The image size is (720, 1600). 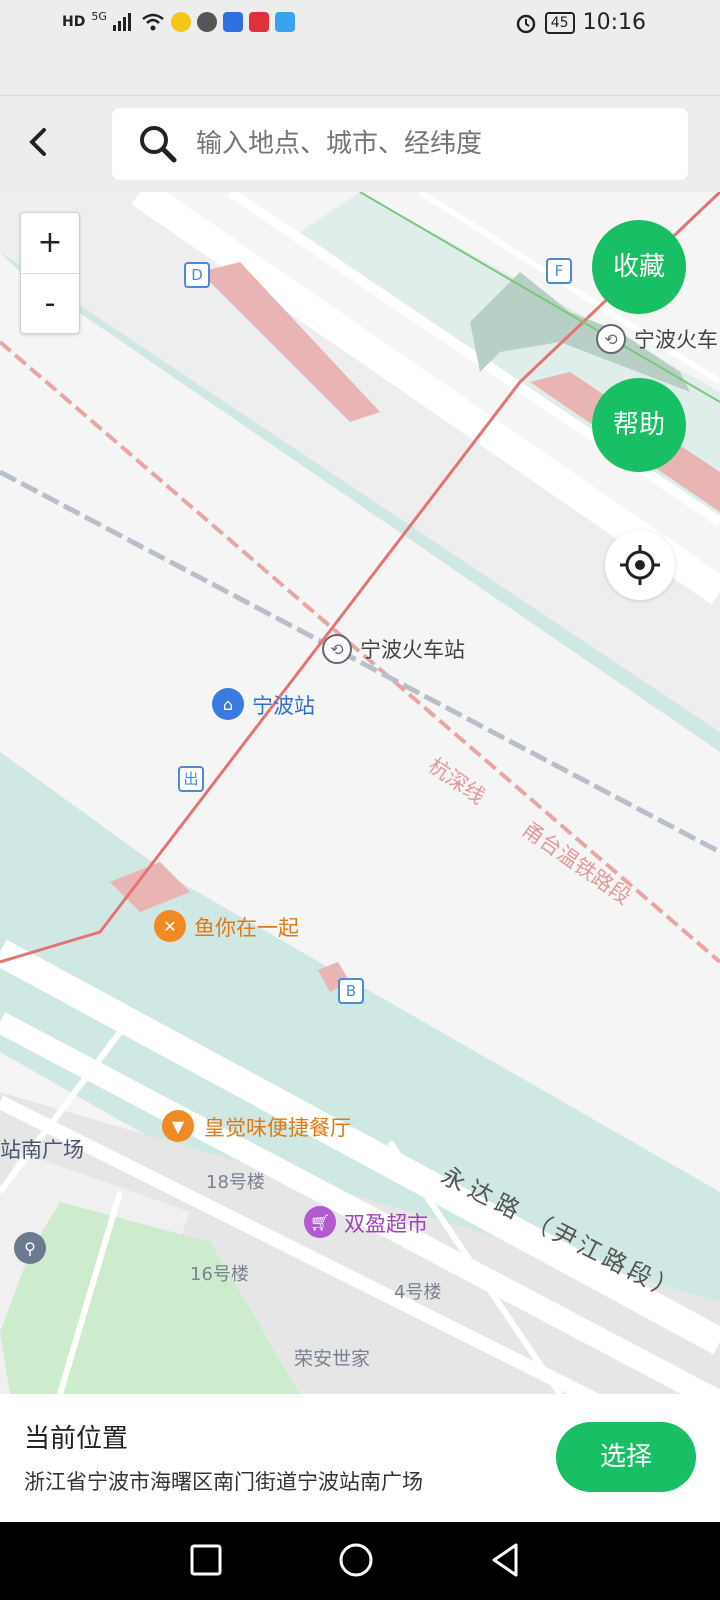 What do you see at coordinates (76, 1439) in the screenshot?
I see `current-location-title: 当前位置` at bounding box center [76, 1439].